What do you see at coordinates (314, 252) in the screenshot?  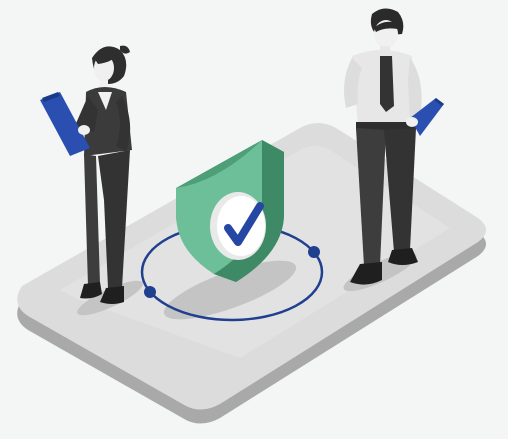 I see `orbit-node-right` at bounding box center [314, 252].